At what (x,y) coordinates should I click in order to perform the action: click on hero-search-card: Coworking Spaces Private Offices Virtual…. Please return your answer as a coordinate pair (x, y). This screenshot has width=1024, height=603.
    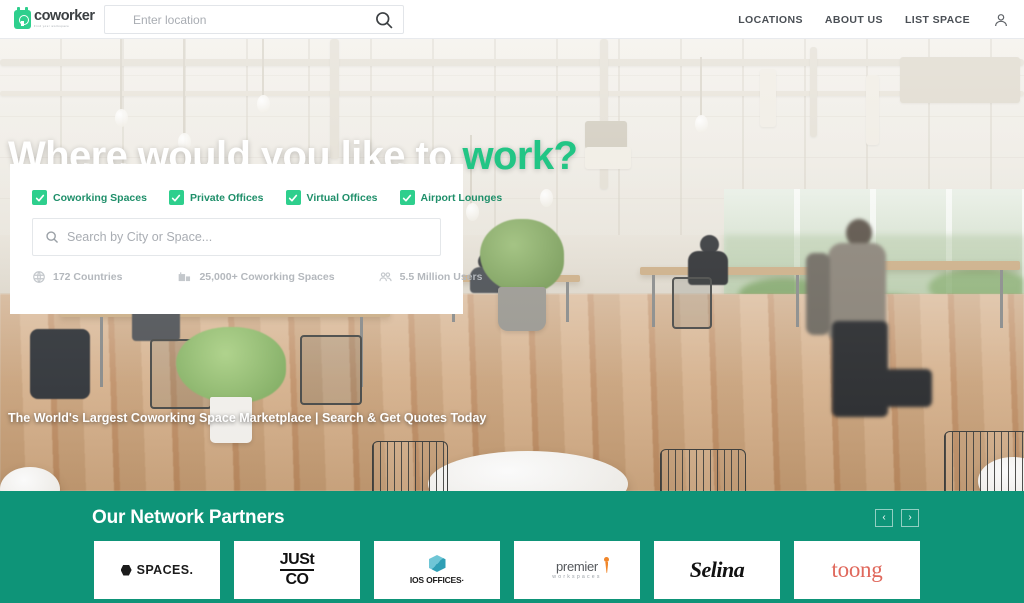
    Looking at the image, I should click on (256, 239).